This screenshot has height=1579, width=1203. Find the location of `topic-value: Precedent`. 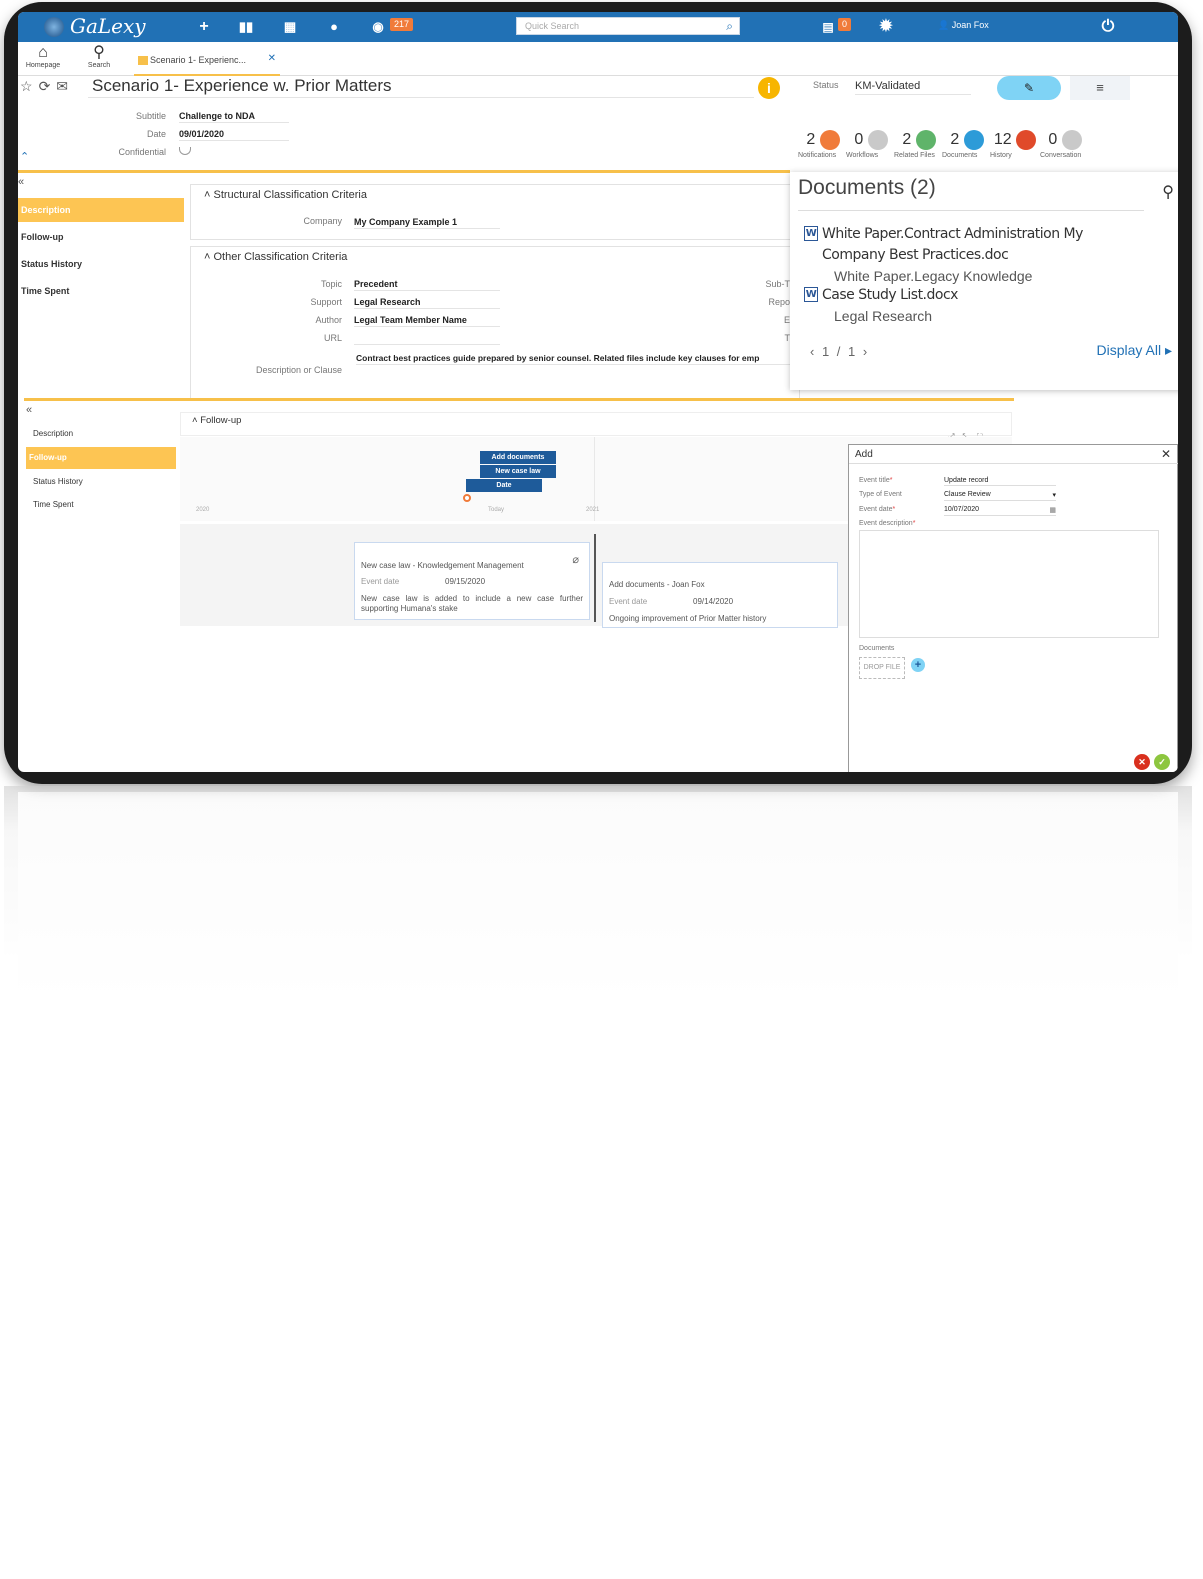

topic-value: Precedent is located at coordinates (427, 285).